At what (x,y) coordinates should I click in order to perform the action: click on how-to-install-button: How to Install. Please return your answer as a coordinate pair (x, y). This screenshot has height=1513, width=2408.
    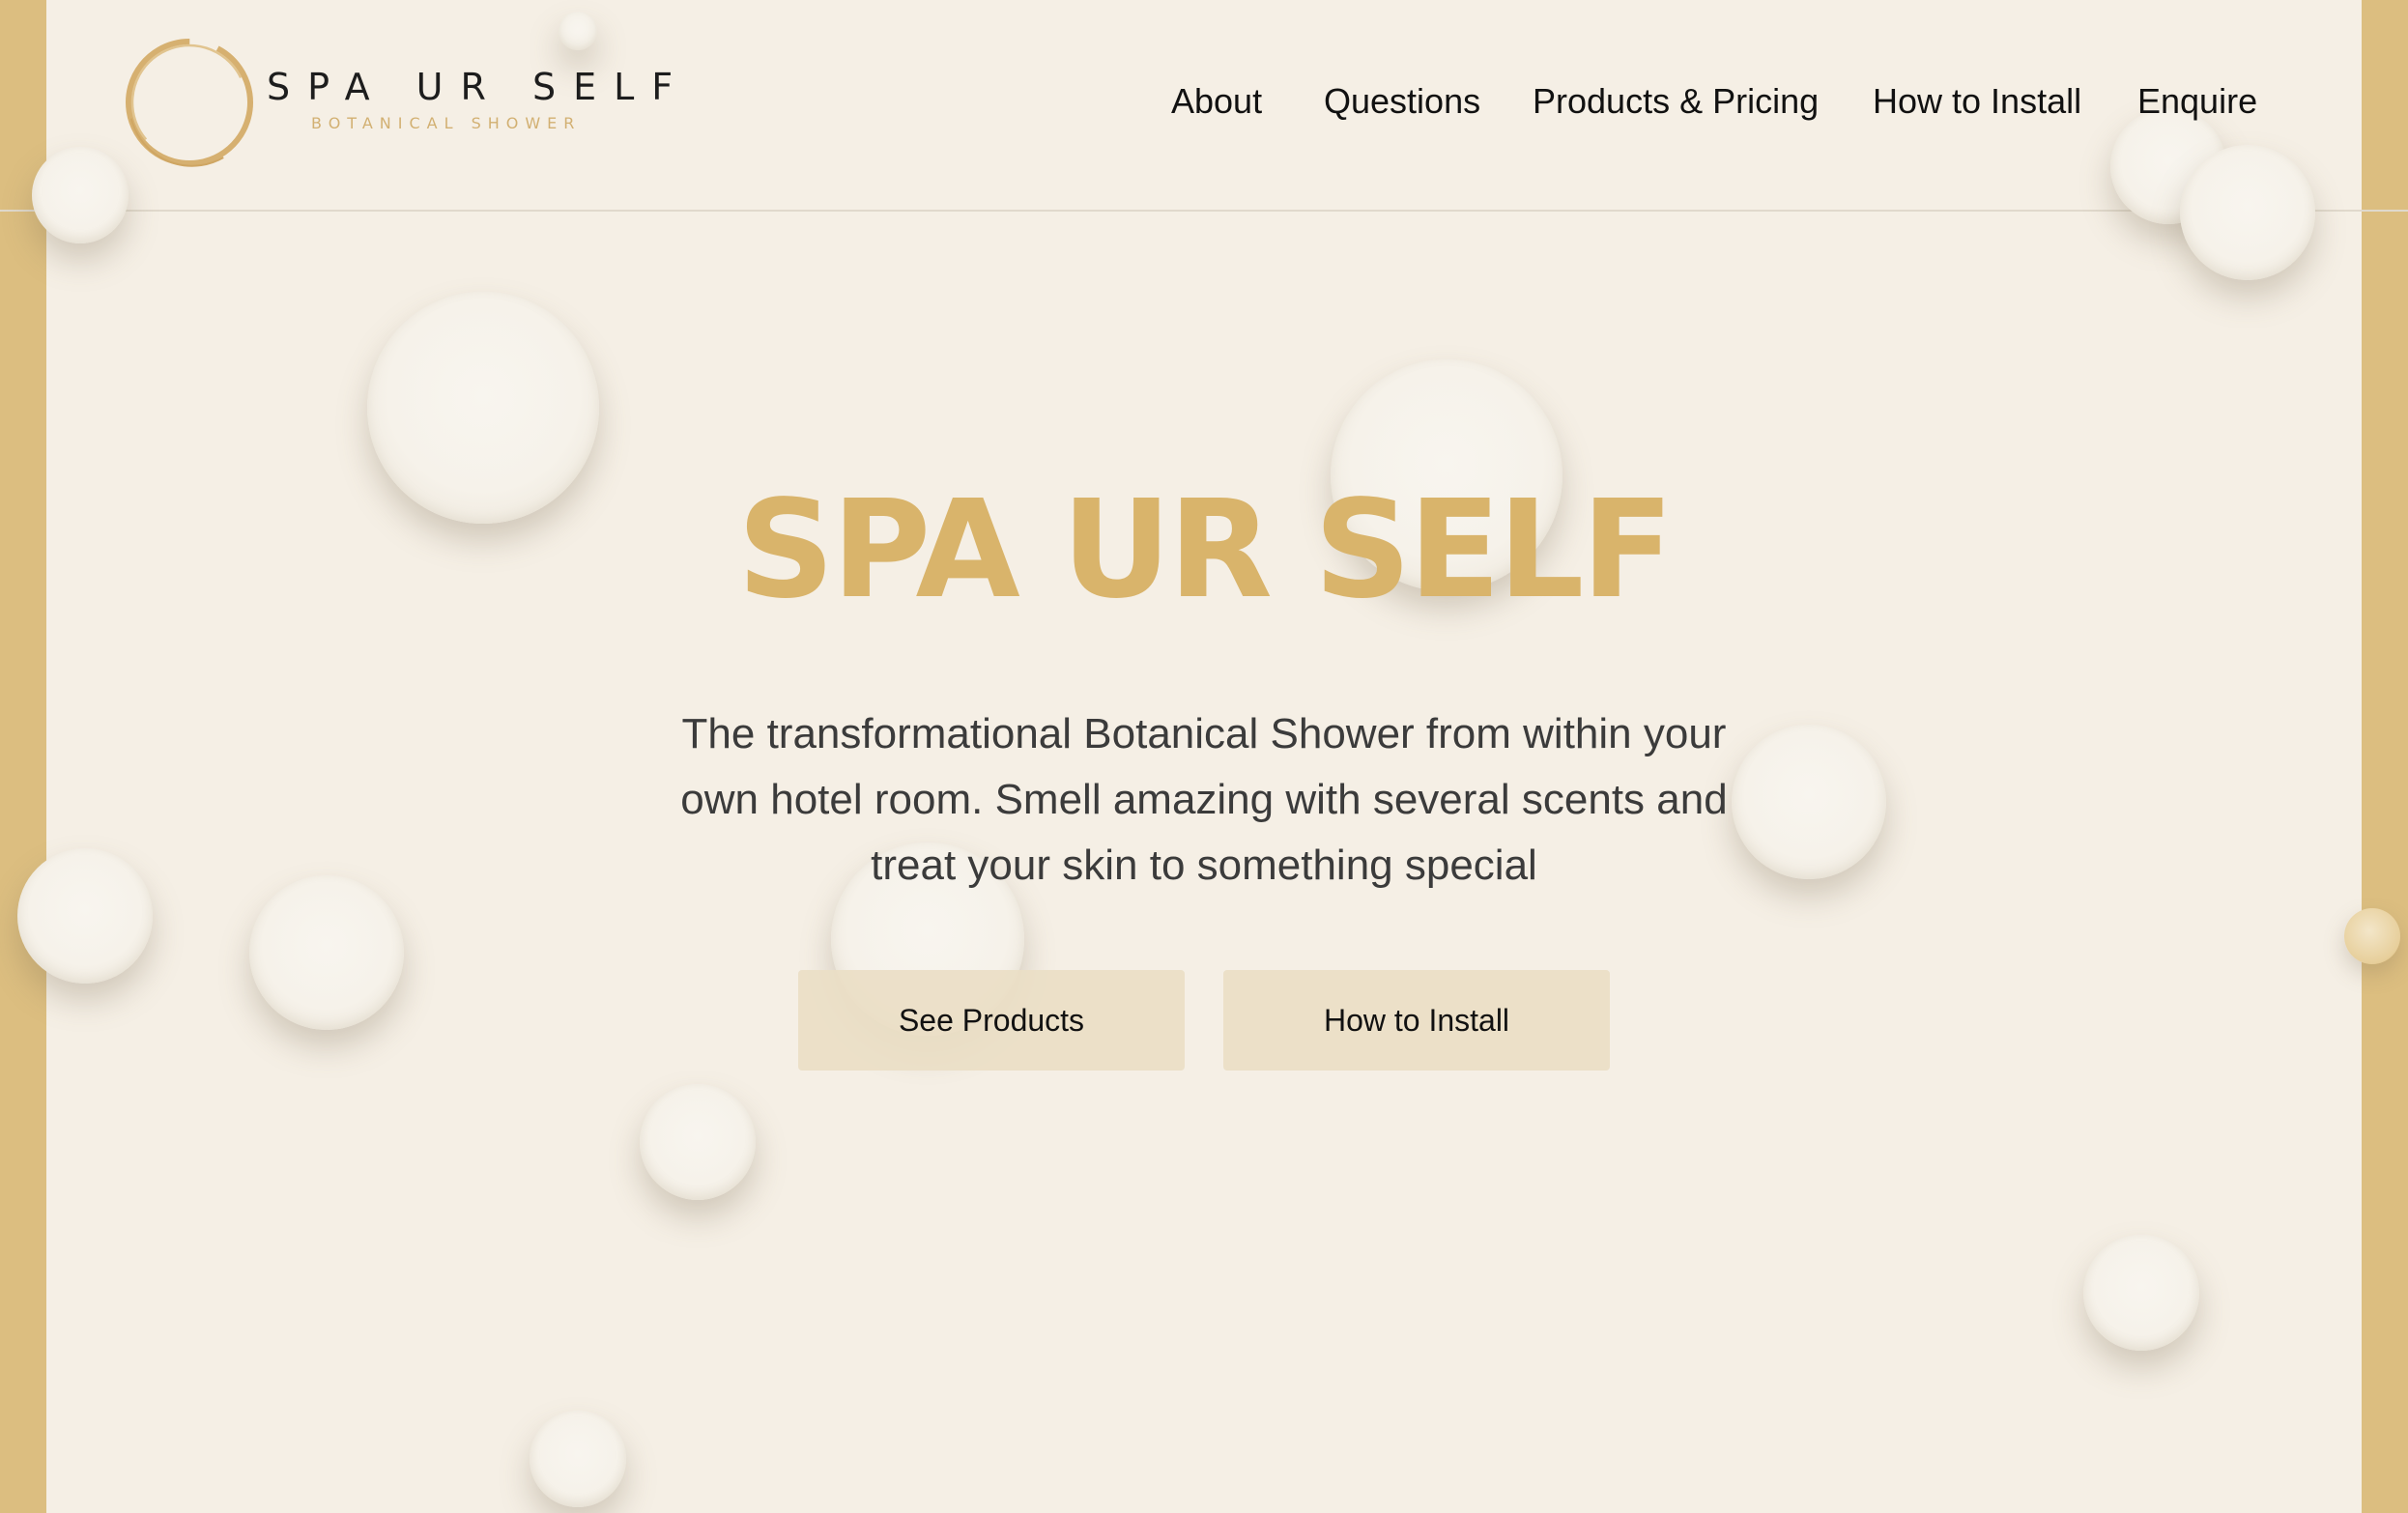
    Looking at the image, I should click on (1417, 1021).